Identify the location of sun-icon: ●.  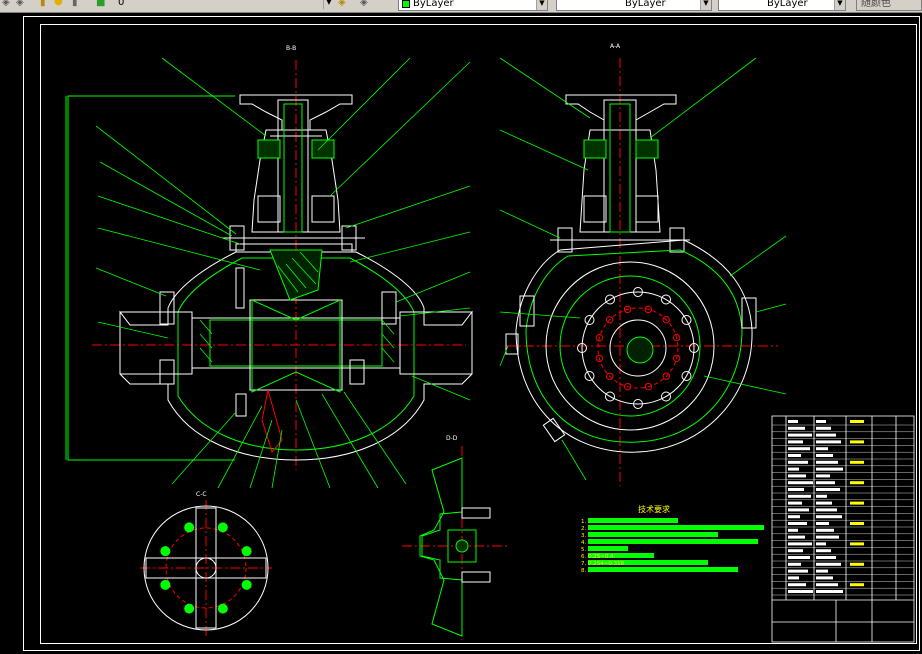
(58, 3).